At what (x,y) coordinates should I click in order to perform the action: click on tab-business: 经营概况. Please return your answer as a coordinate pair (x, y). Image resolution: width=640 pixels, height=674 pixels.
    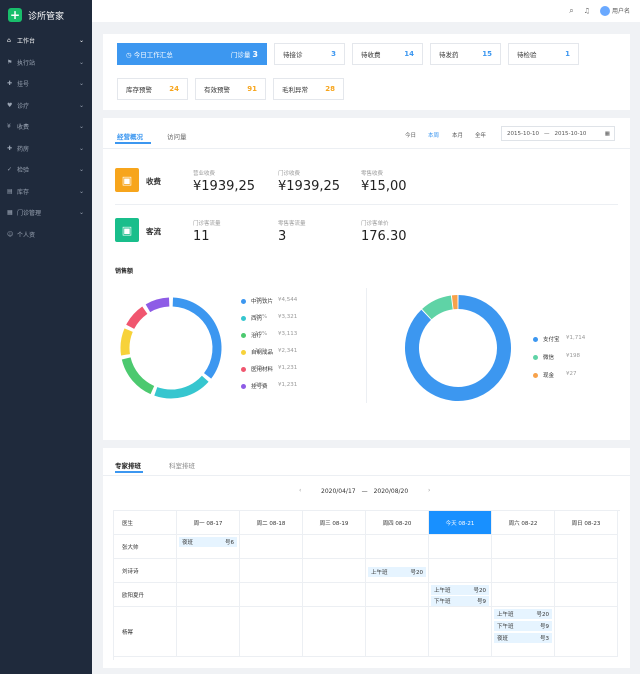
    Looking at the image, I should click on (130, 136).